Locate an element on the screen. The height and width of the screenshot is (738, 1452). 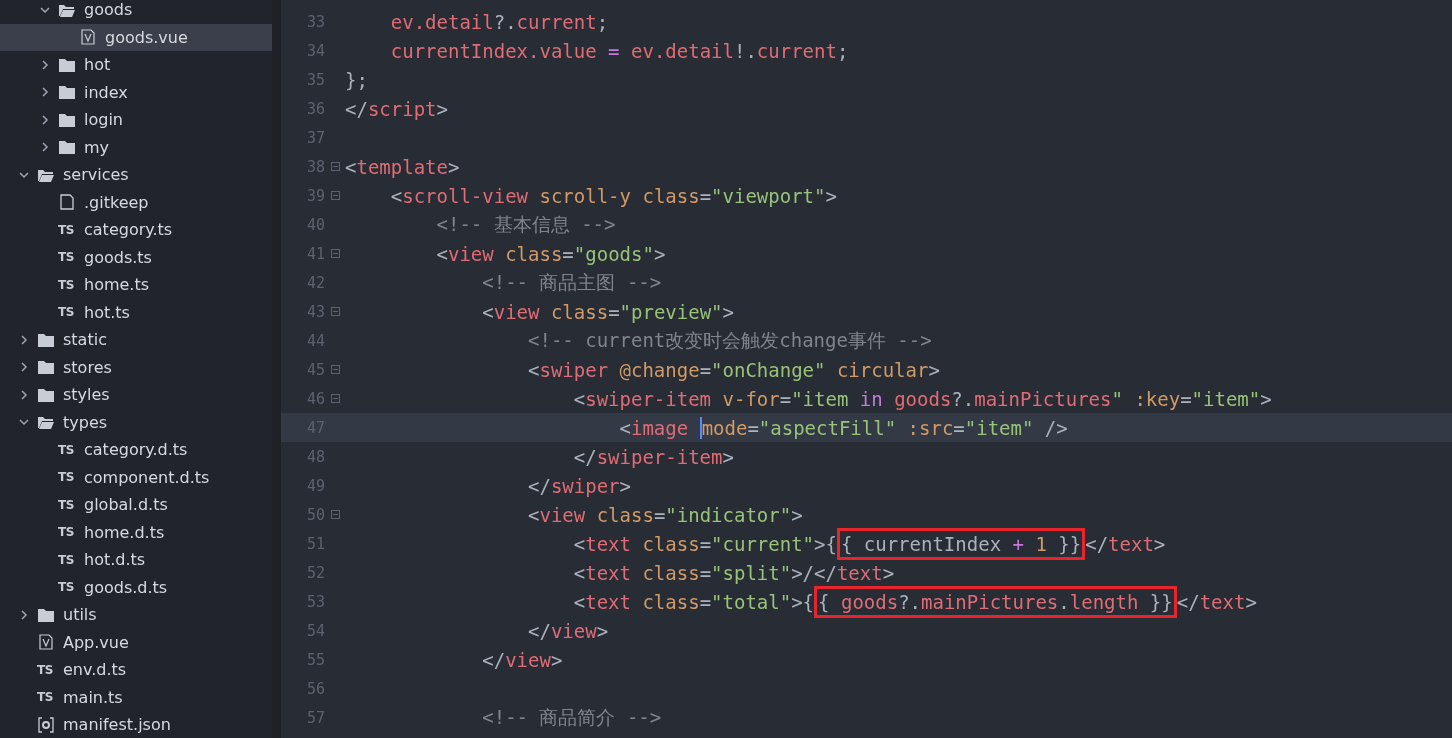
file-tree-item: TS hot.d.ts is located at coordinates (136, 560).